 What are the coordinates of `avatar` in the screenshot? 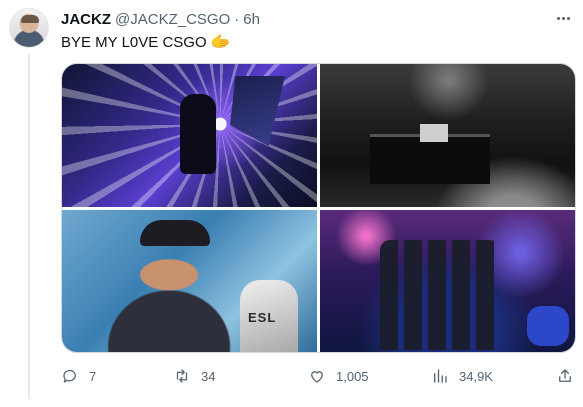 It's located at (29, 28).